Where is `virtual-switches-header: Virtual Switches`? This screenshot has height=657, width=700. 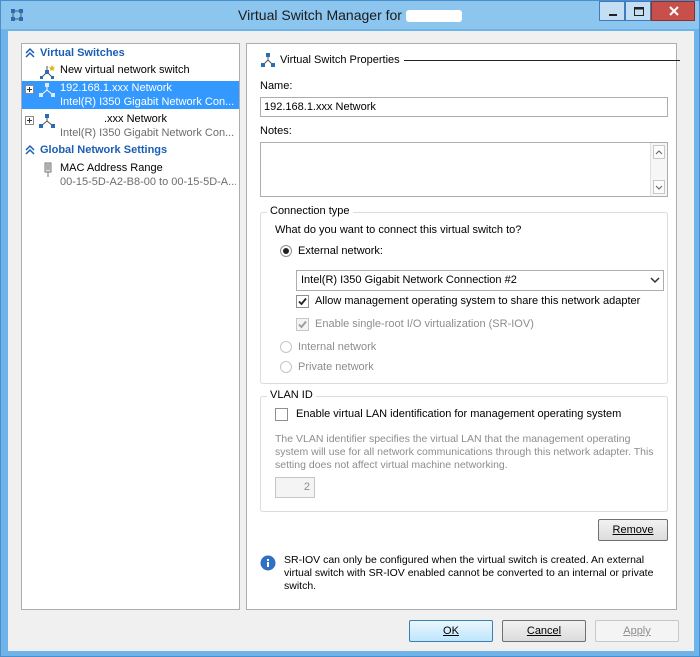
virtual-switches-header: Virtual Switches is located at coordinates (82, 53).